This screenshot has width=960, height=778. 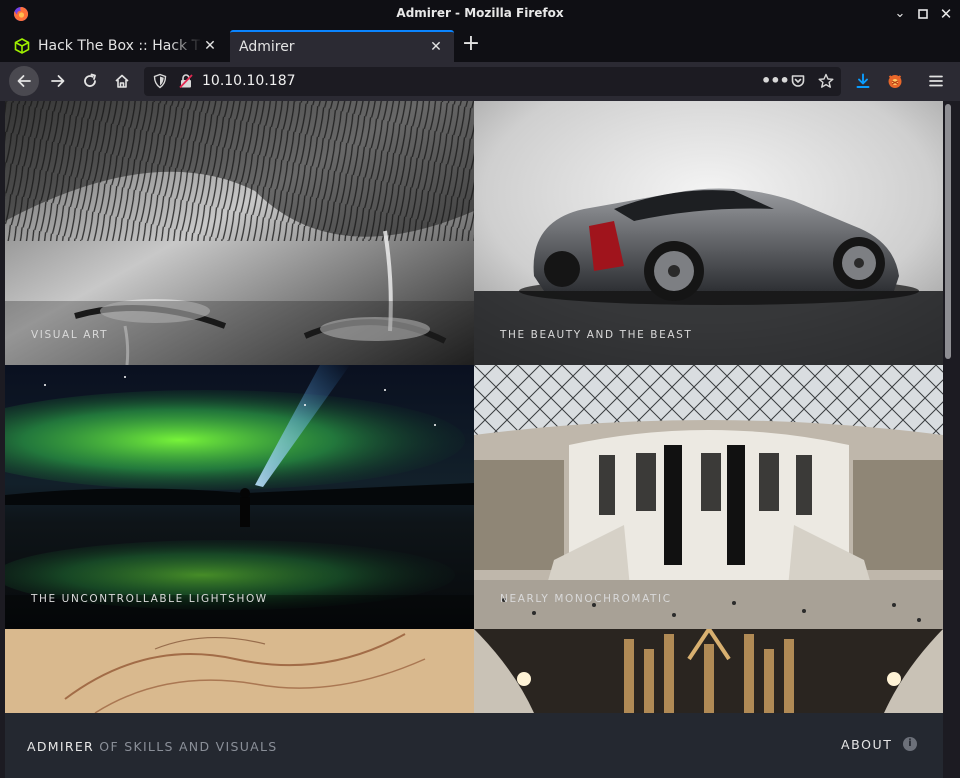 I want to click on forward-button, so click(x=58, y=81).